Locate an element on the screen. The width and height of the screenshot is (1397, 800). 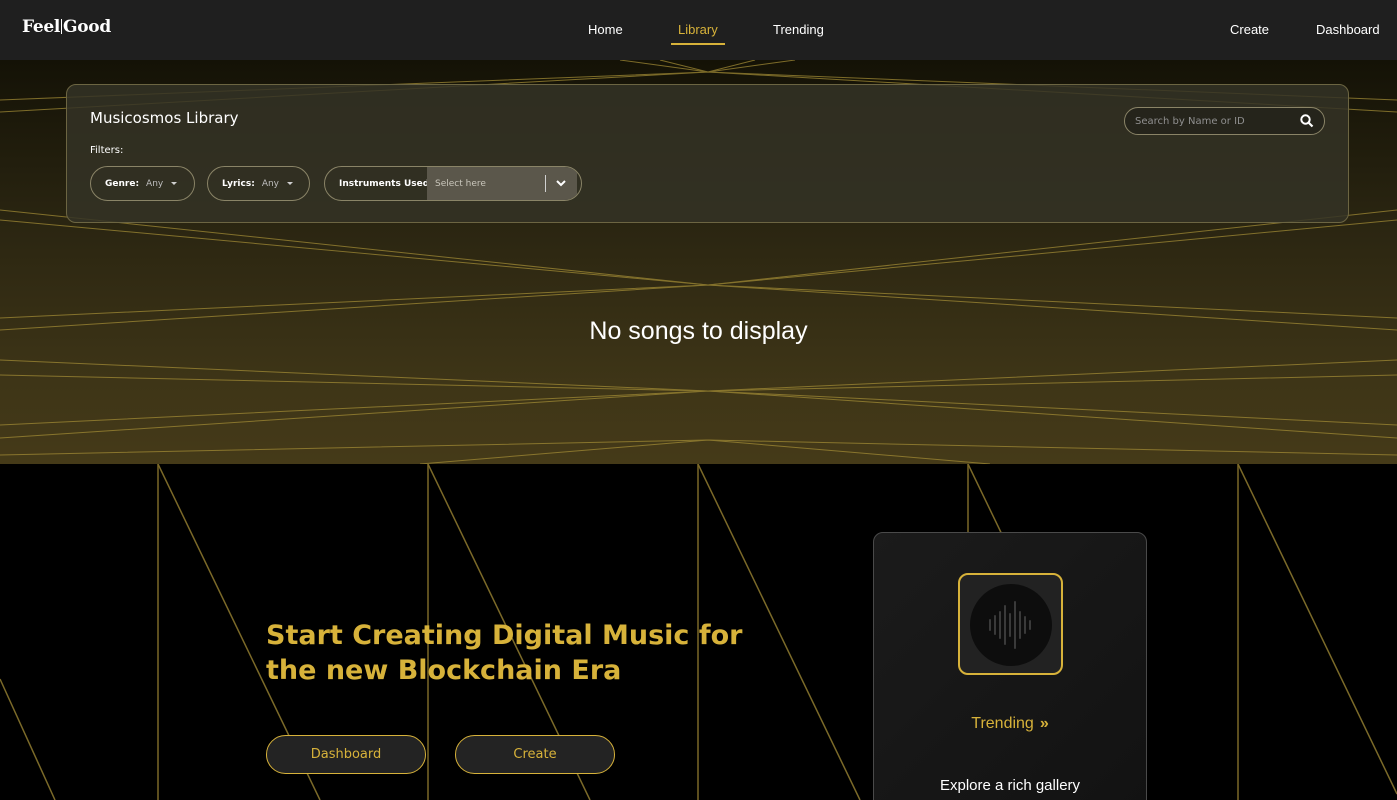
instruments-filter: Instruments Used: Select here is located at coordinates (453, 183).